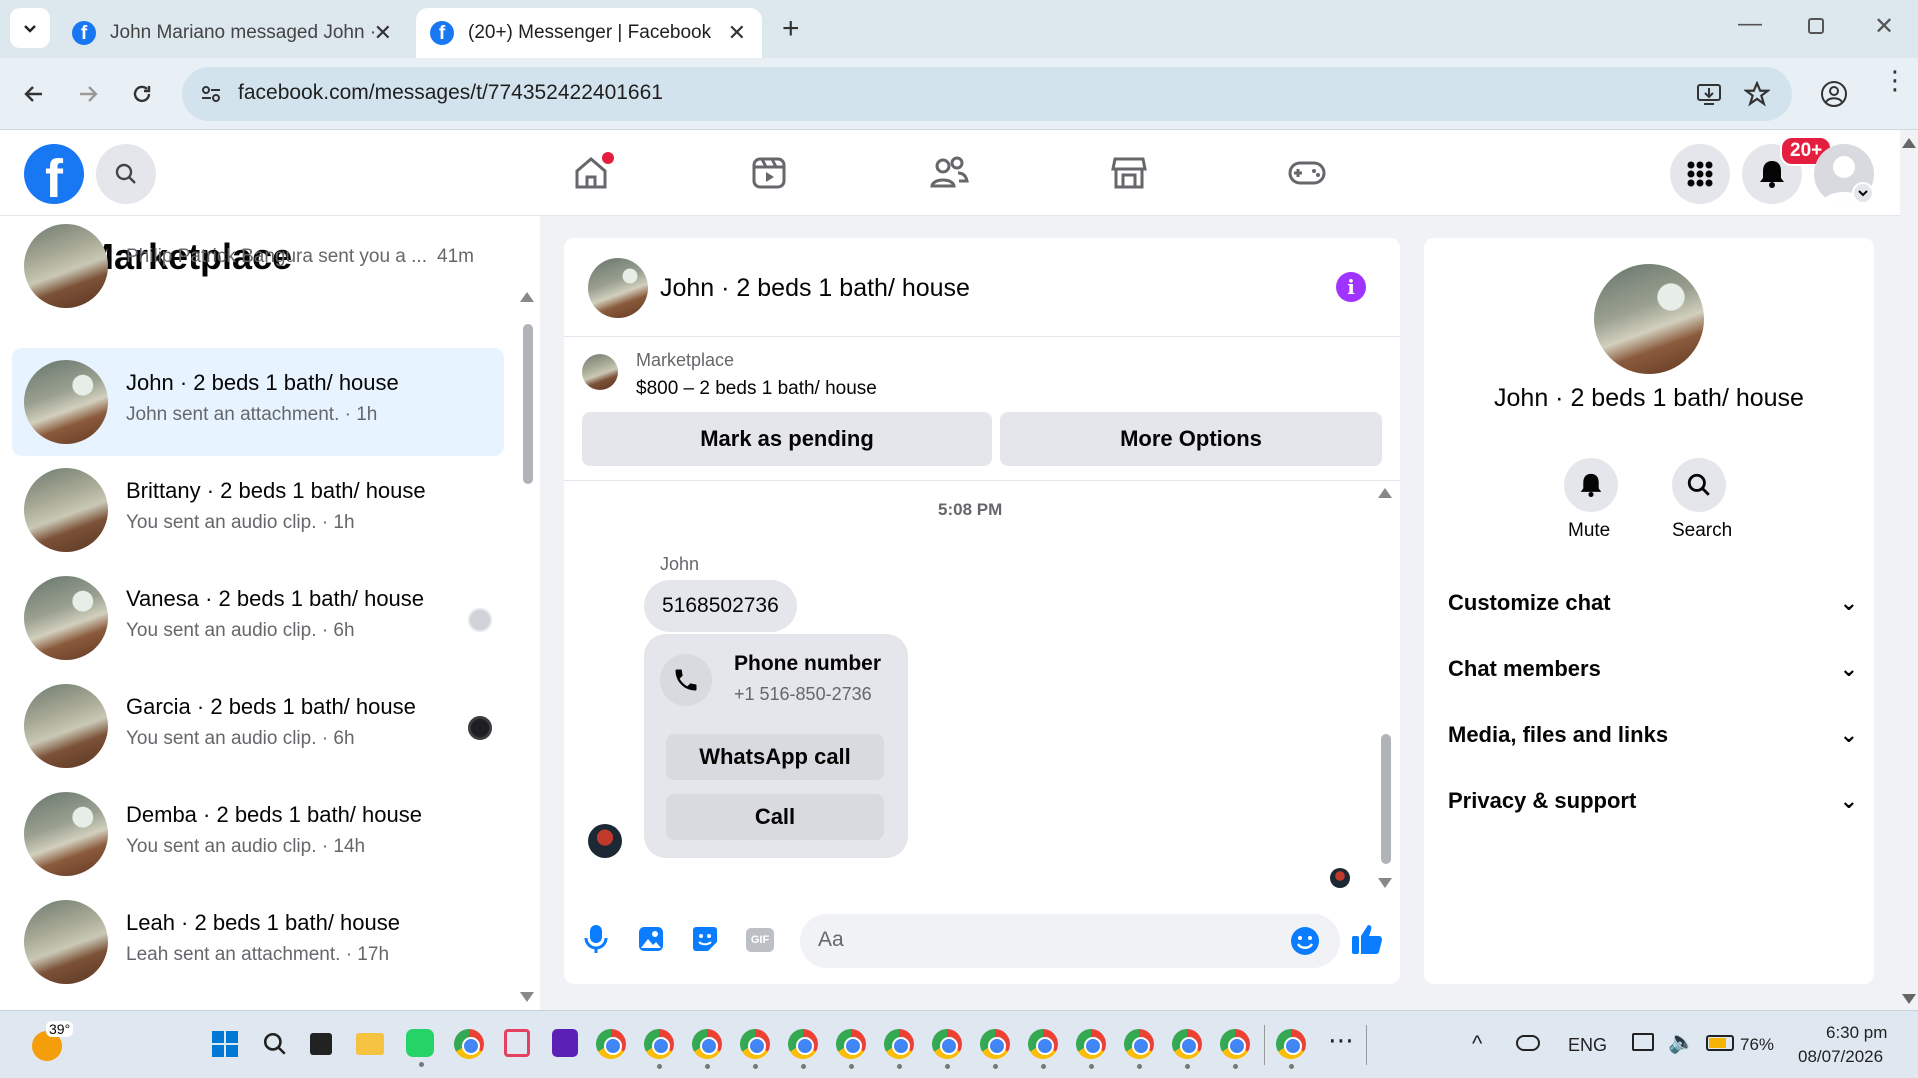 This screenshot has width=1918, height=1078. I want to click on task-view-icon, so click(321, 1044).